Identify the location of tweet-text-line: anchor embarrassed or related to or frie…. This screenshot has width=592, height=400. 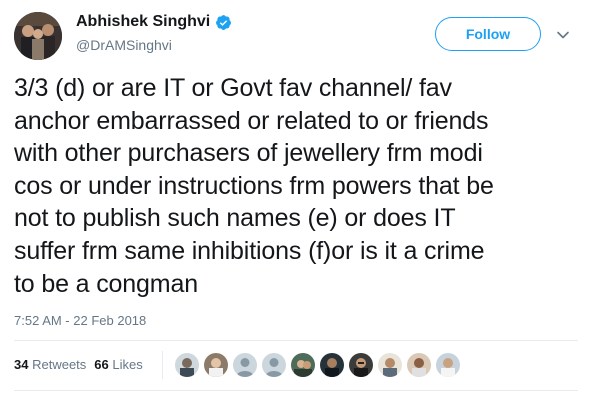
(251, 120).